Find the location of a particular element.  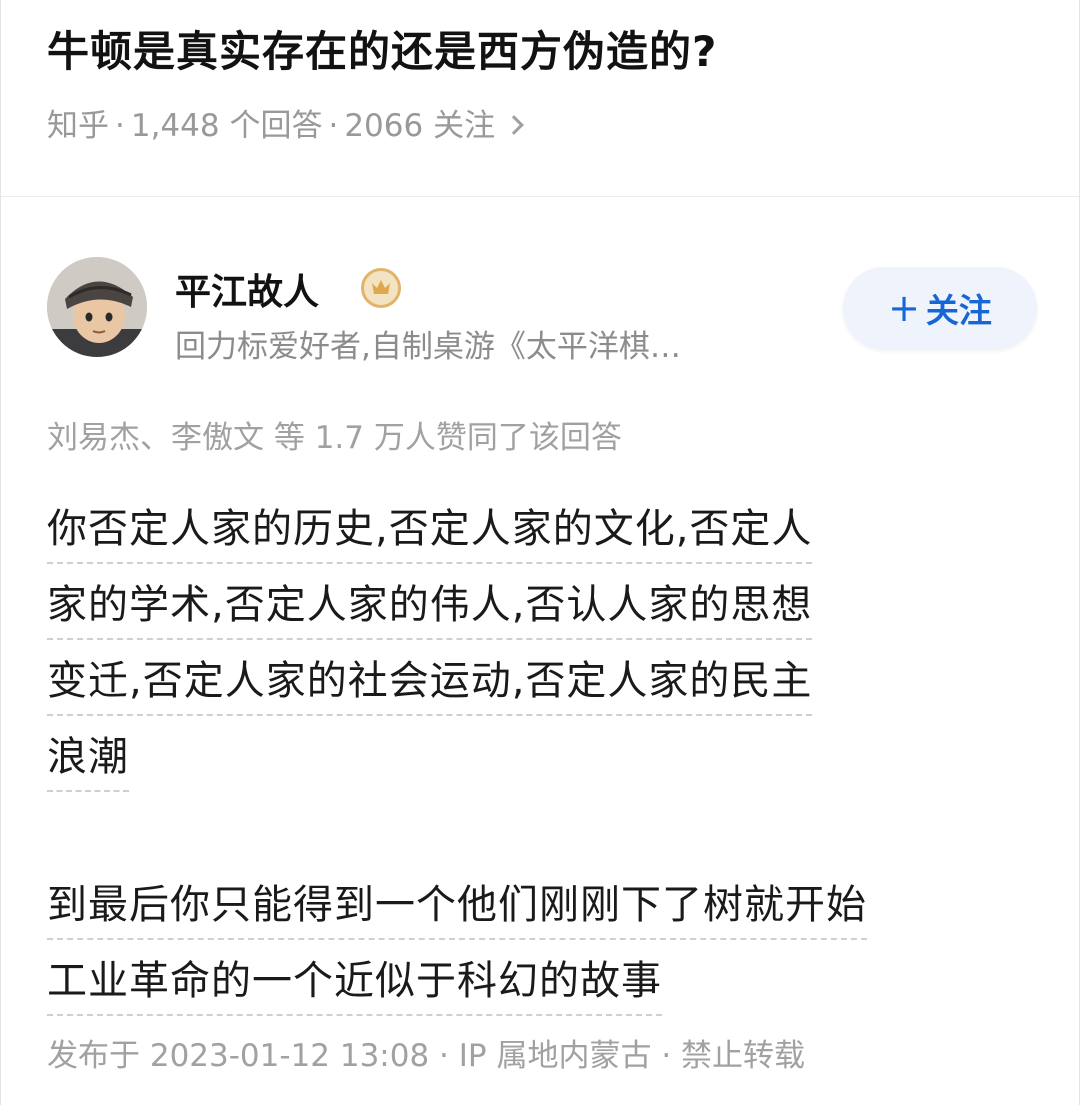

answer-line: 工业革命的一个近似于科幻的故事 is located at coordinates (354, 981).